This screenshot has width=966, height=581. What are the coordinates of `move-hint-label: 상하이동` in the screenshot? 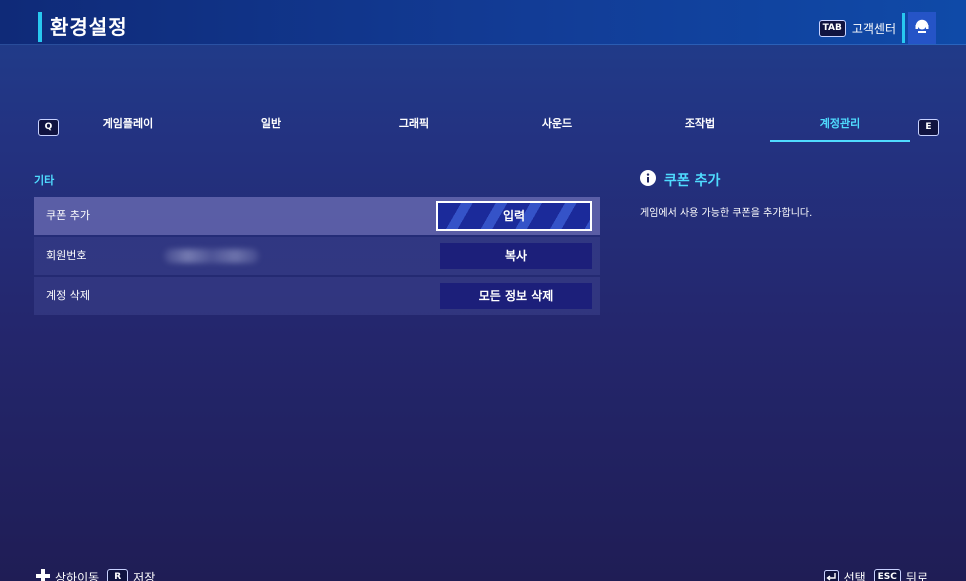 It's located at (77, 576).